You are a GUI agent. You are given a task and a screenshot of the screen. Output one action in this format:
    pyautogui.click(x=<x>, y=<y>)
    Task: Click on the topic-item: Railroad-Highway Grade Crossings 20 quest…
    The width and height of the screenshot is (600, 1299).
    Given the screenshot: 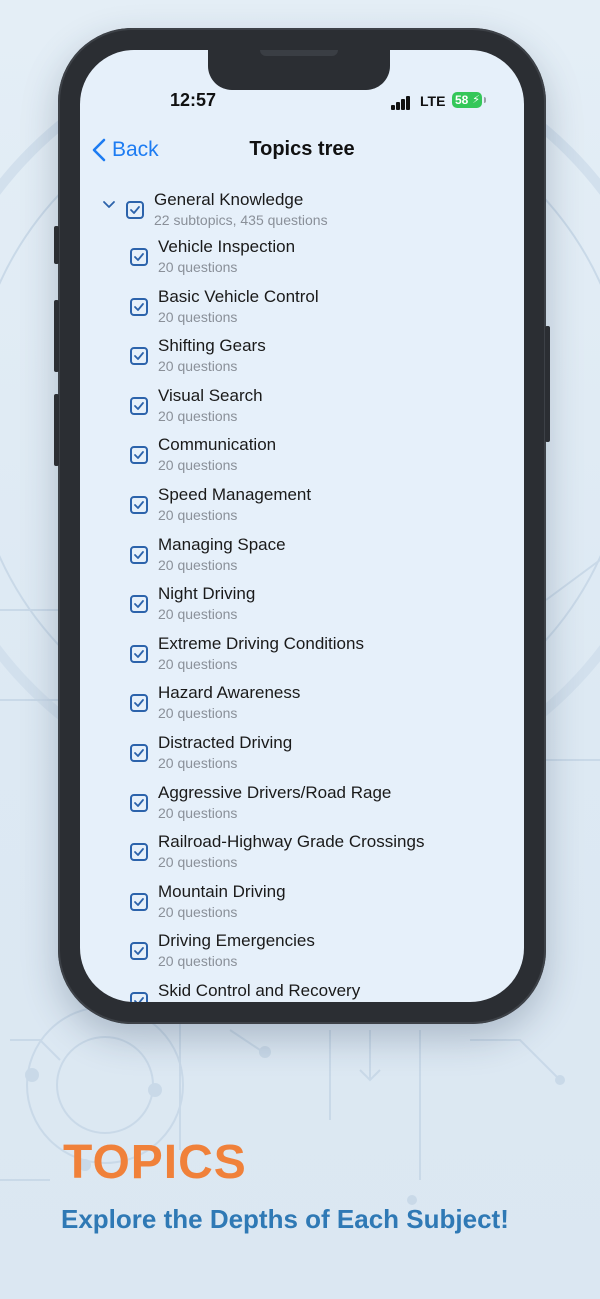 What is the action you would take?
    pyautogui.click(x=302, y=855)
    